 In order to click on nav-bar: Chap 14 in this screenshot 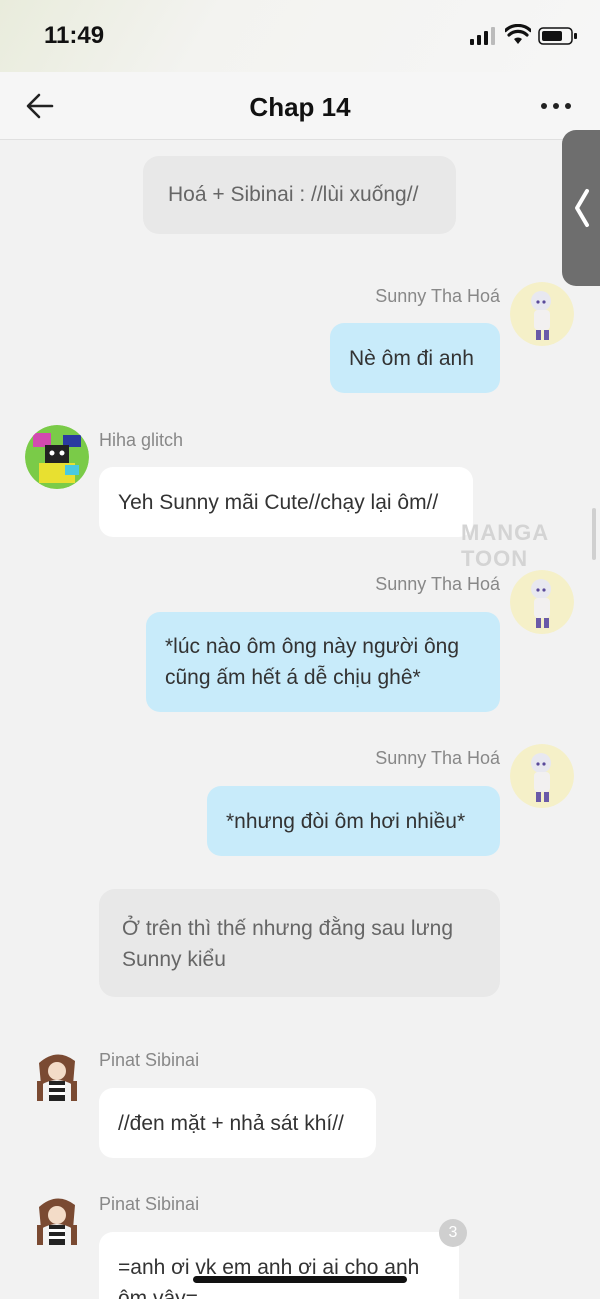, I will do `click(300, 106)`.